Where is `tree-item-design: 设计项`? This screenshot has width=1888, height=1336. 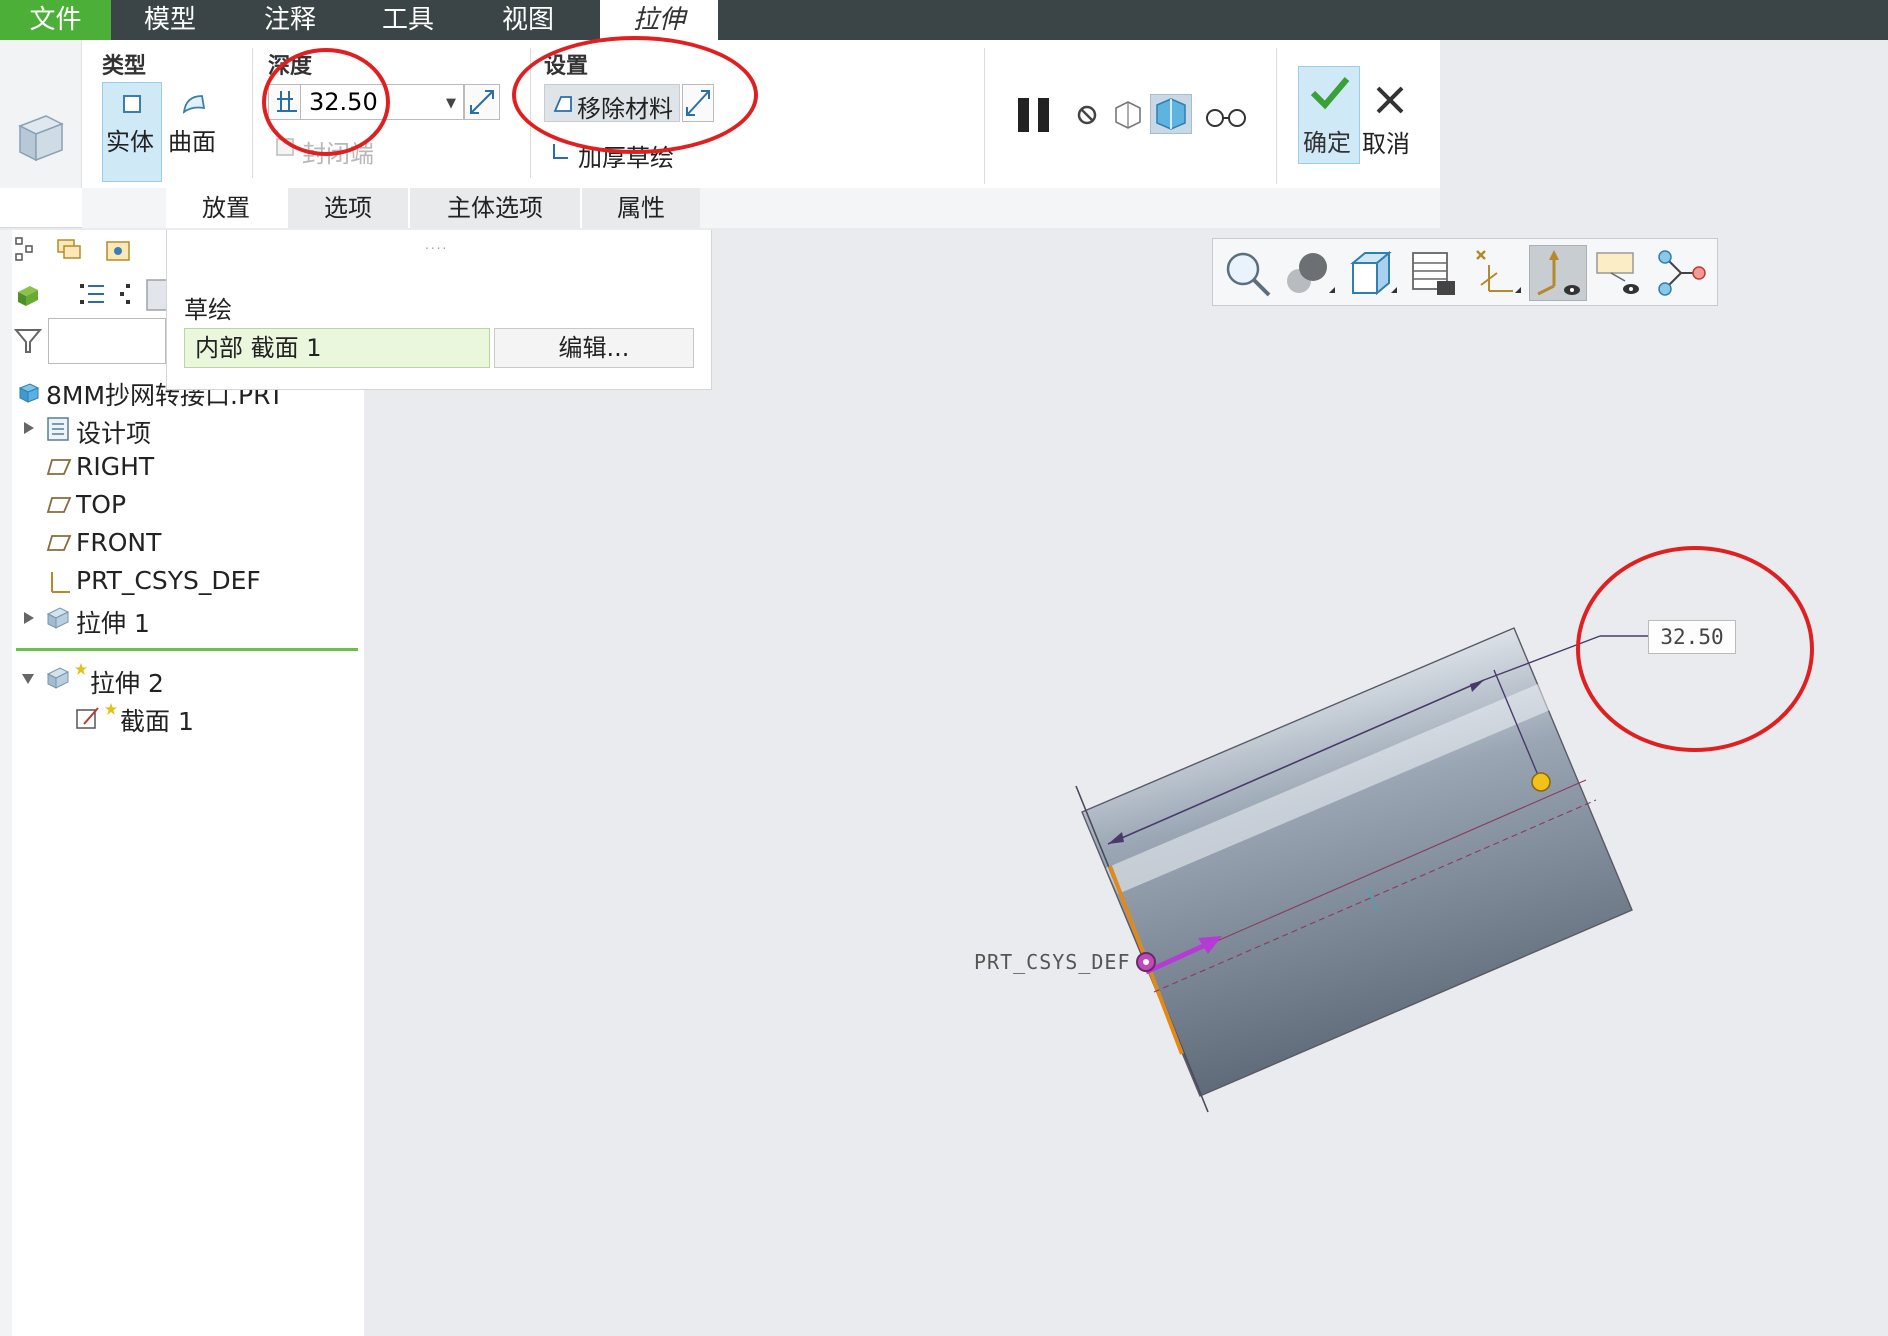
tree-item-design: 设计项 is located at coordinates (113, 432).